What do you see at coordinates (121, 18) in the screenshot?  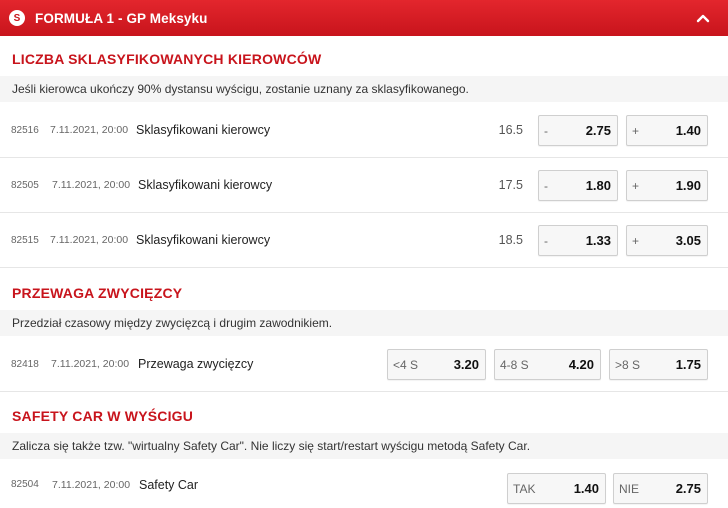 I see `market-title: FORMUŁA 1 - GP Meksyku` at bounding box center [121, 18].